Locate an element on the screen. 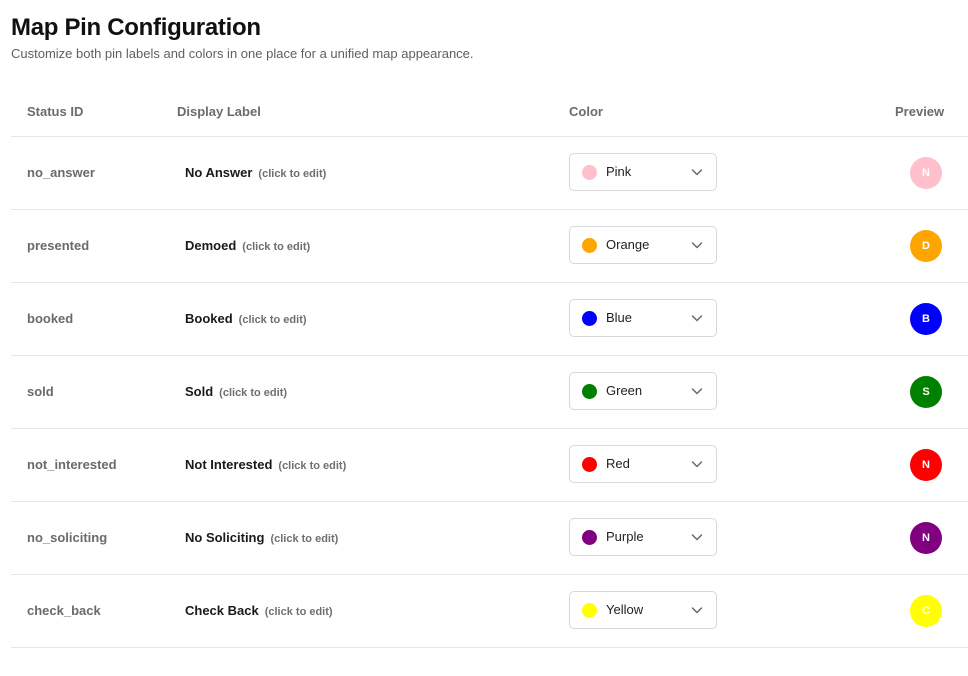 The image size is (968, 676). column-header-preview: Preview is located at coordinates (920, 111).